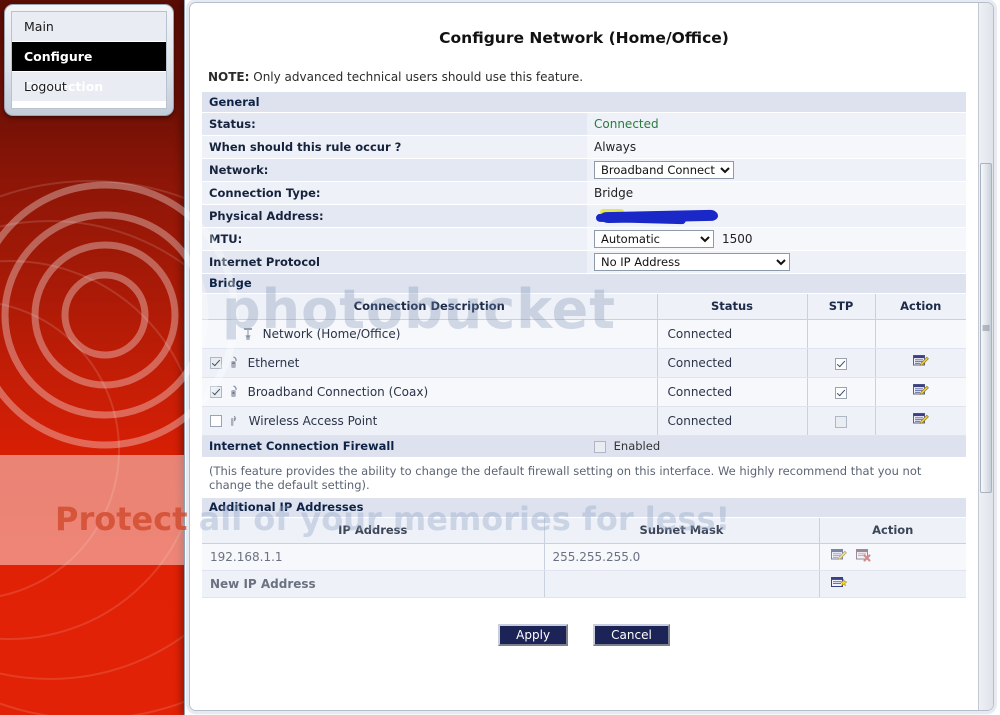 Image resolution: width=1000 pixels, height=715 pixels. I want to click on bridge-row-description: Network (Home/Office), so click(331, 333).